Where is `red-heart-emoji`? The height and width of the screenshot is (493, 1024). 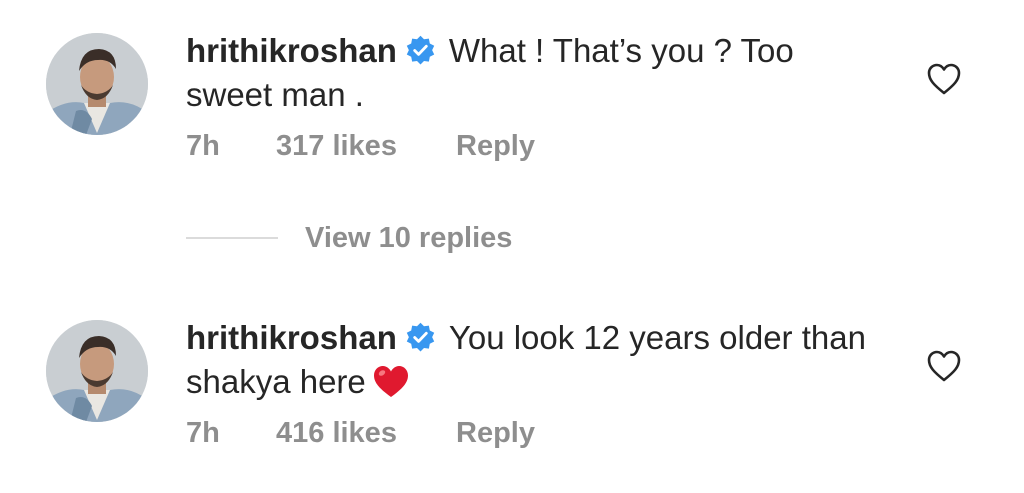
red-heart-emoji is located at coordinates (391, 382).